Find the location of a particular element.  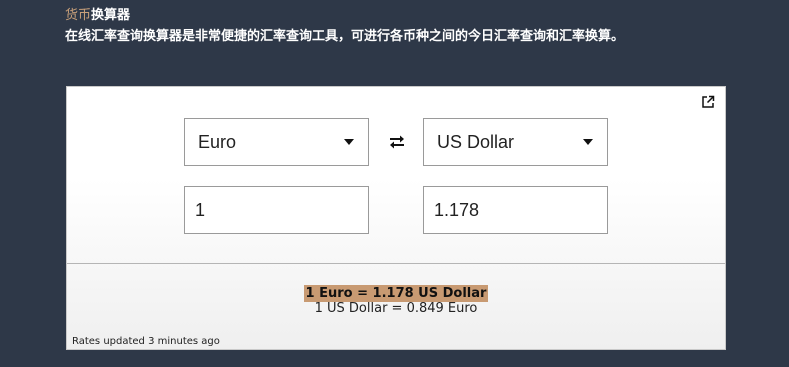

from-amount-input: 1 is located at coordinates (276, 210).